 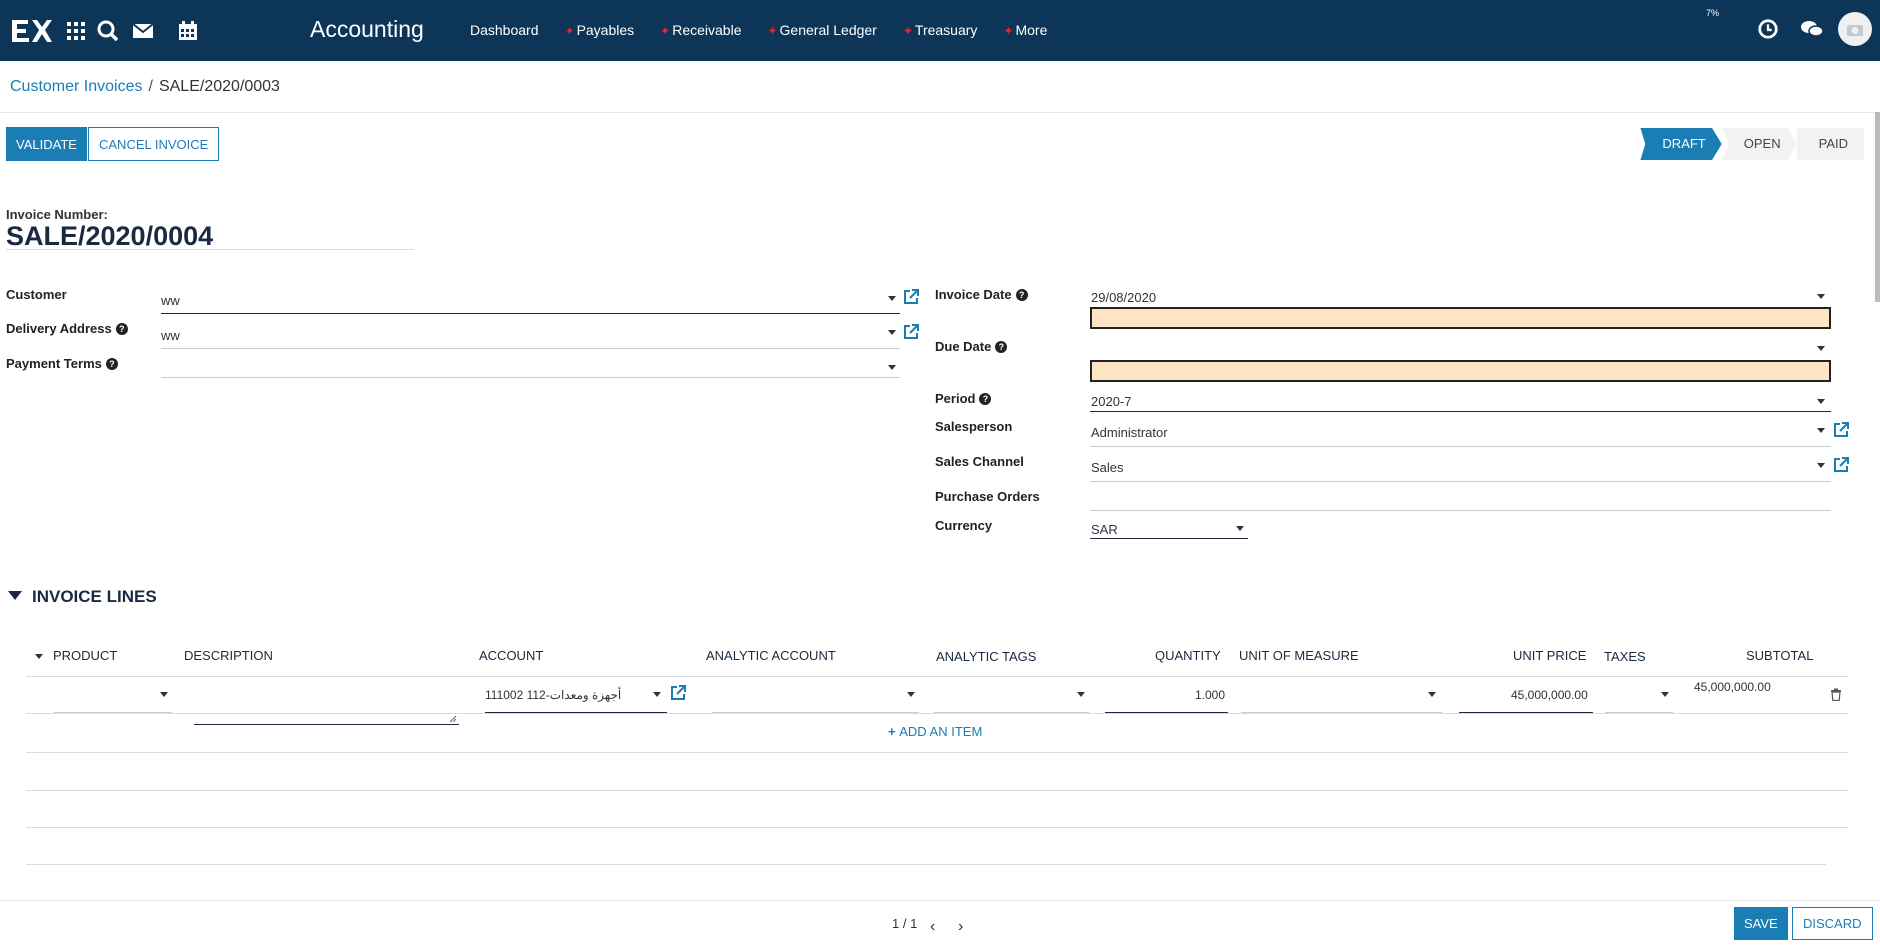 I want to click on menu-more: ✦ More, so click(x=1025, y=30).